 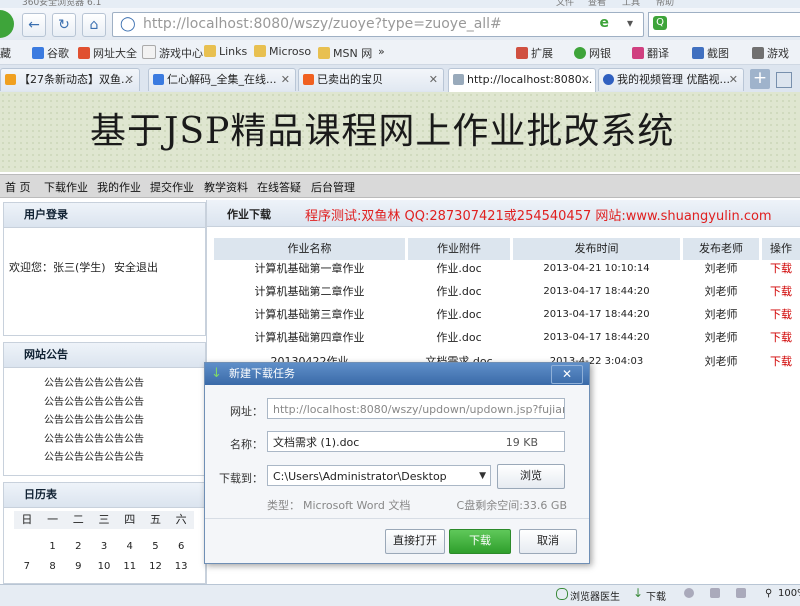 What do you see at coordinates (458, 79) in the screenshot?
I see `page-icon` at bounding box center [458, 79].